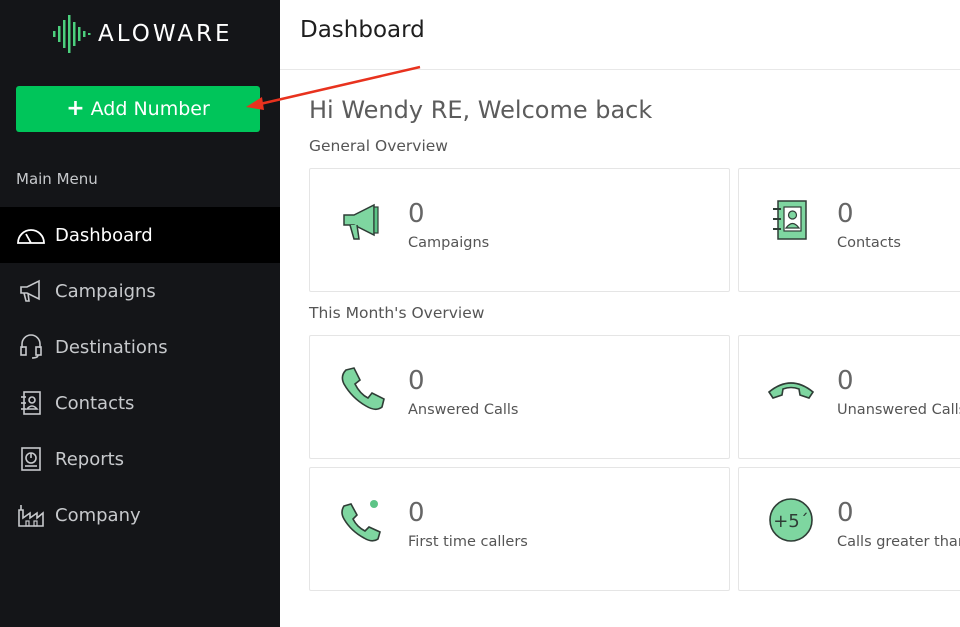 The width and height of the screenshot is (960, 627). I want to click on sidebar-item-label: Destinations, so click(111, 347).